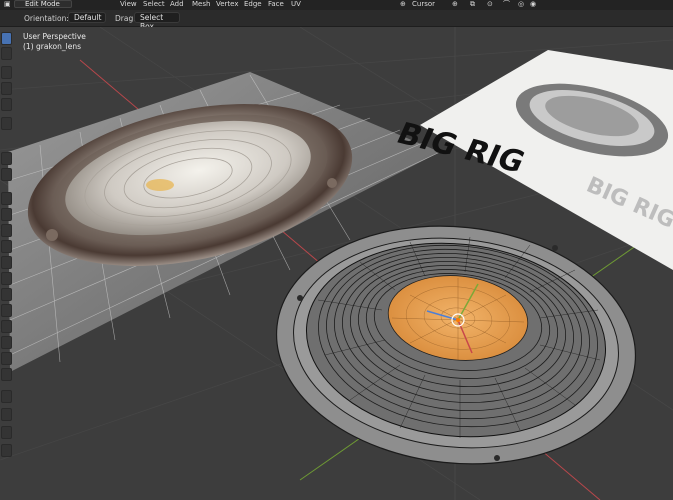 The height and width of the screenshot is (500, 673). What do you see at coordinates (6, 123) in the screenshot?
I see `transform-tool-icon` at bounding box center [6, 123].